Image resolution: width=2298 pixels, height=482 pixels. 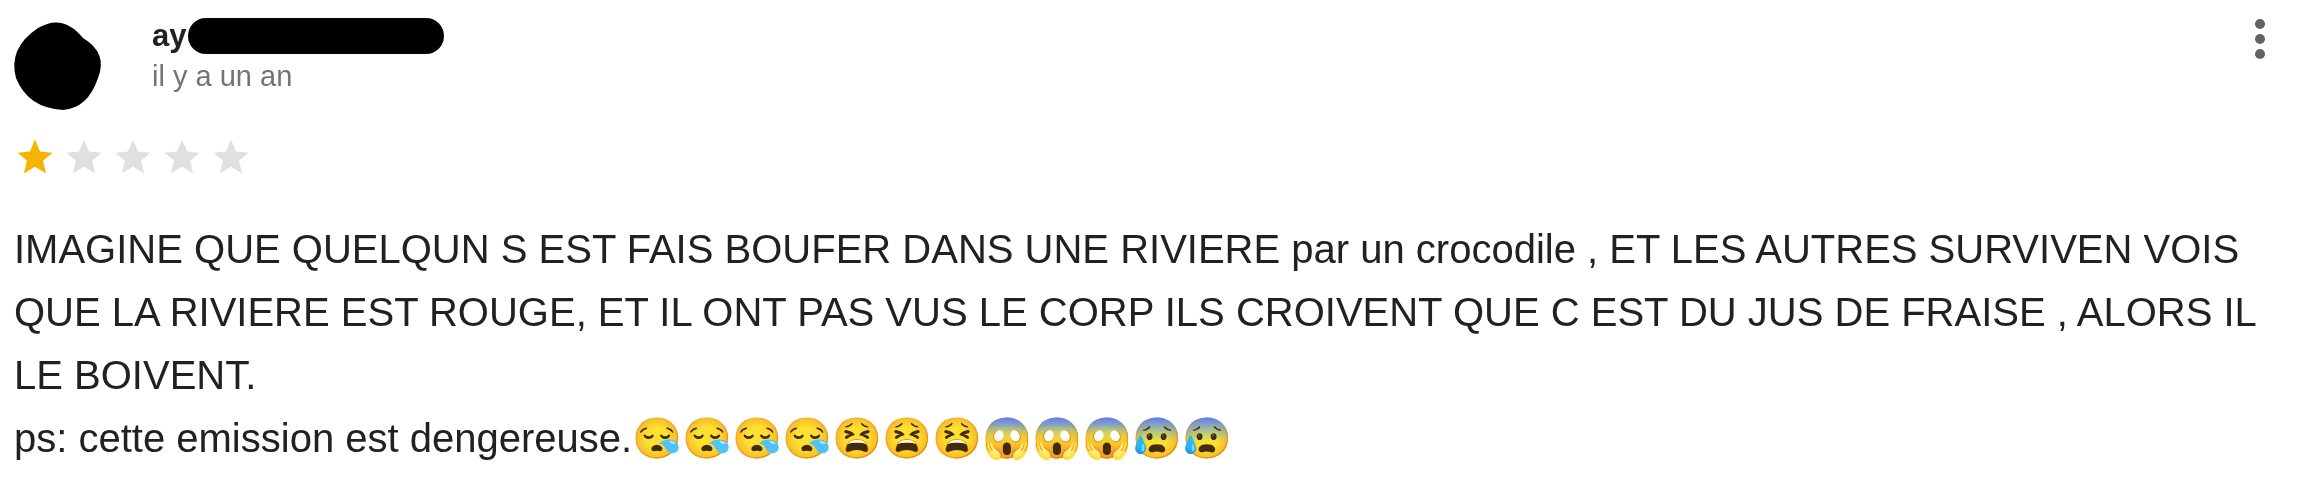 I want to click on review-date: il y a un an, so click(x=223, y=76).